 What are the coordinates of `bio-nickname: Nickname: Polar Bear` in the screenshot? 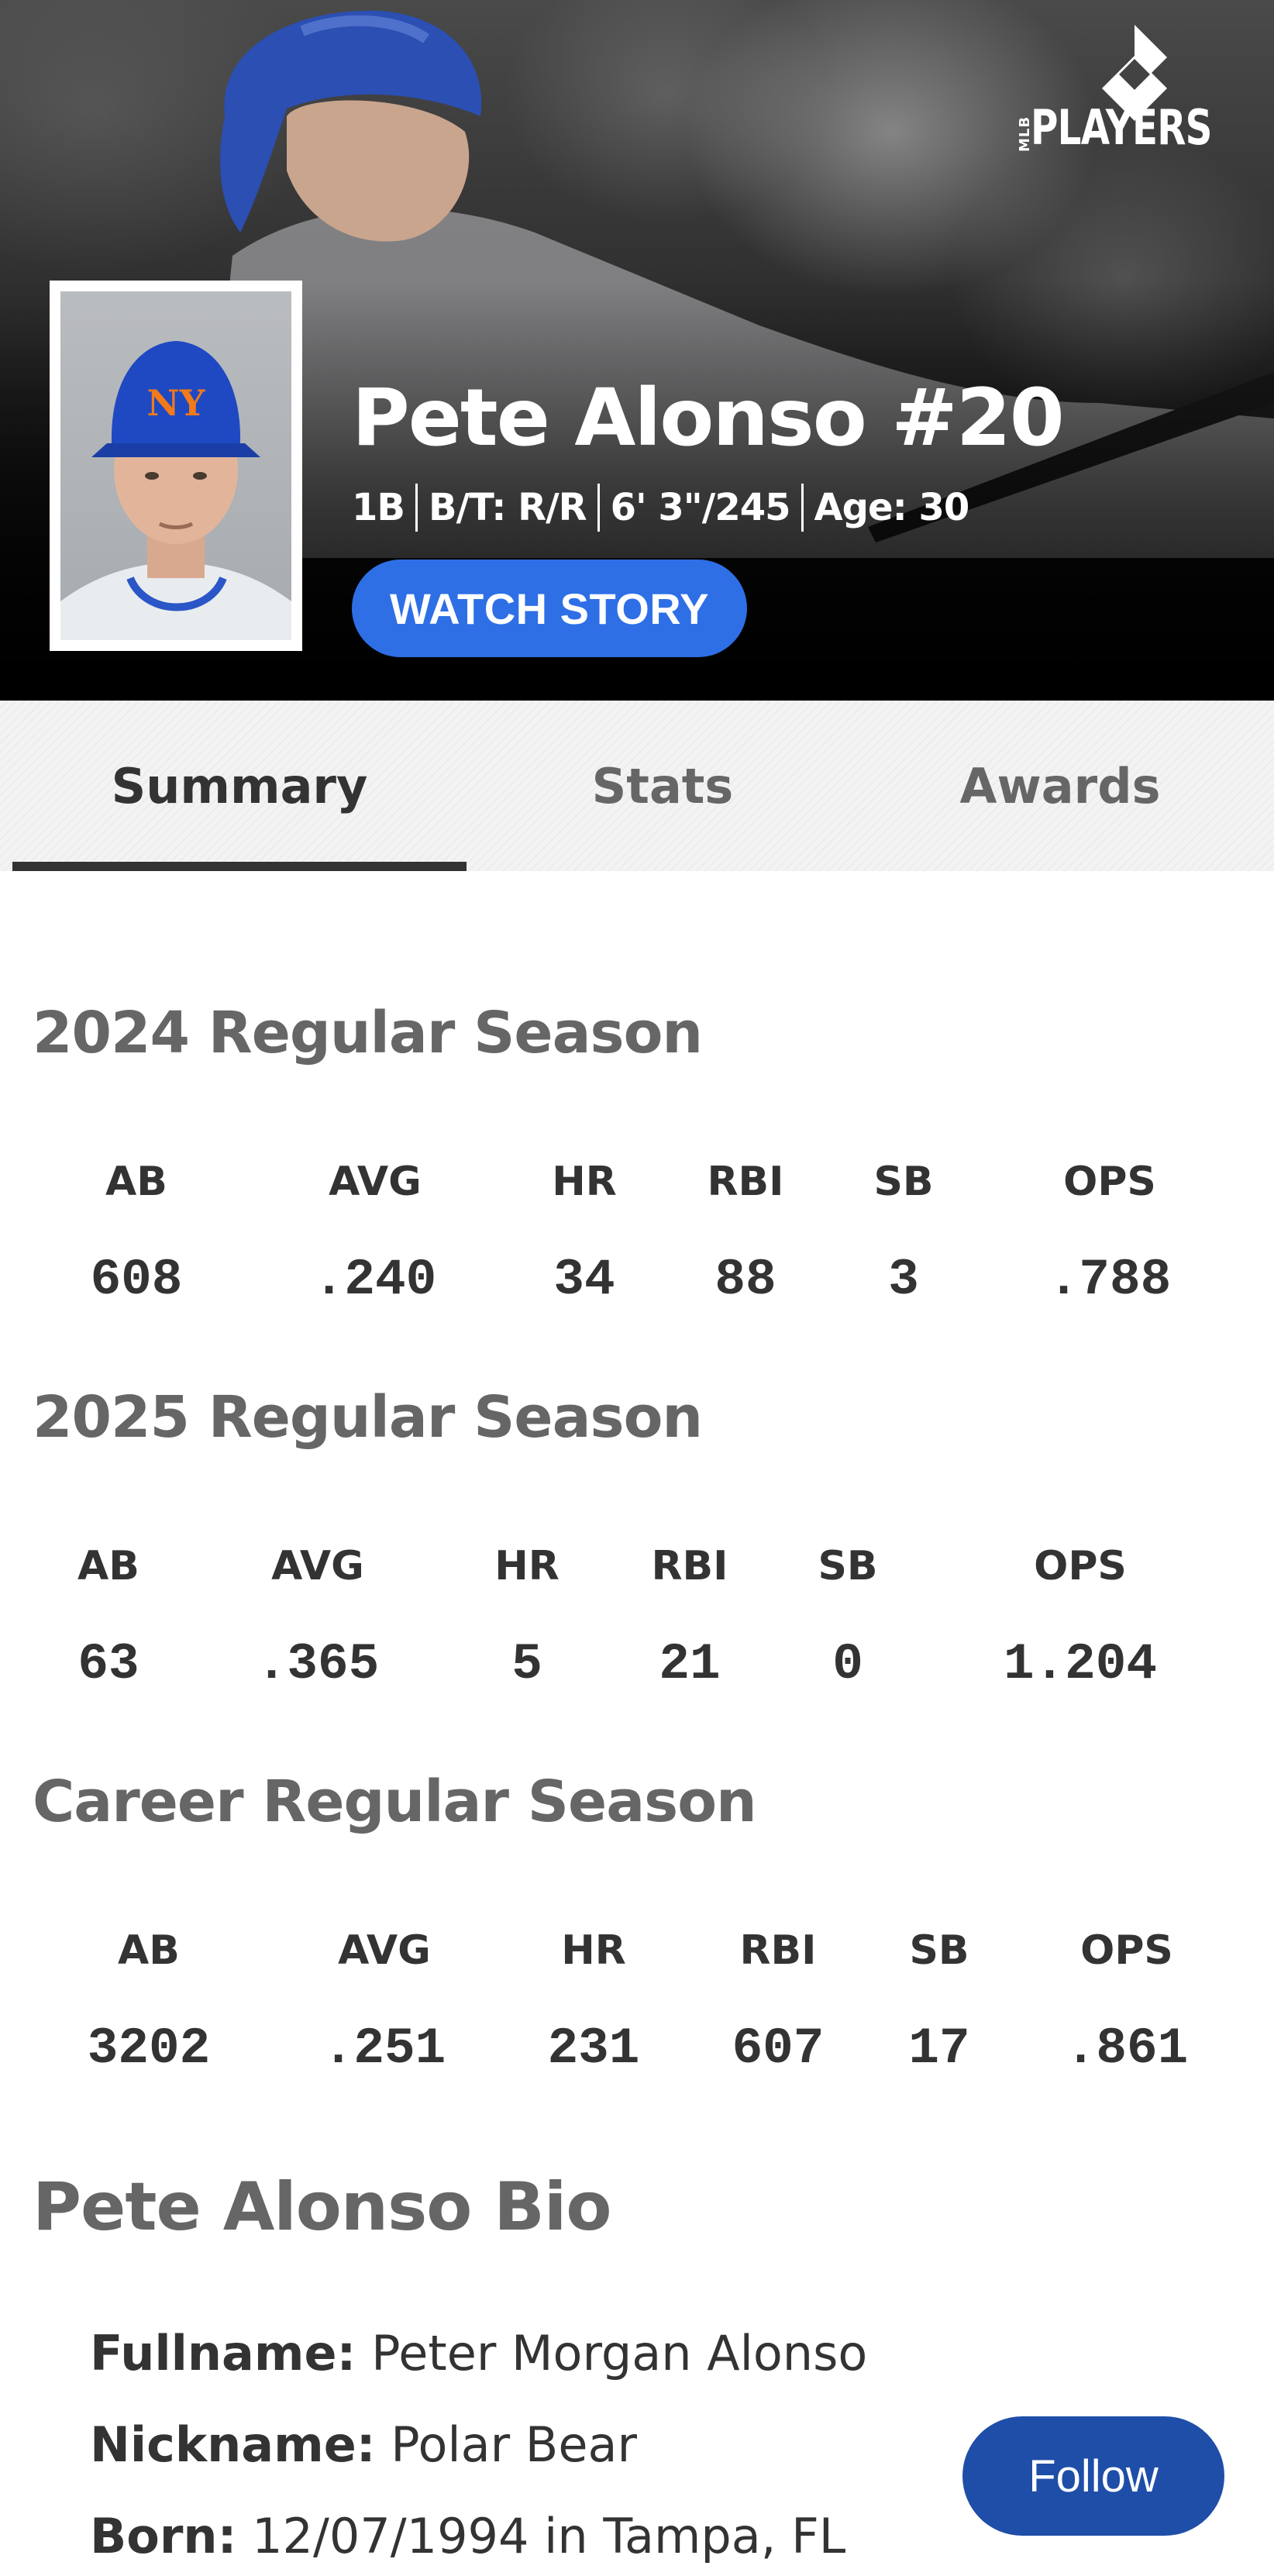 It's located at (363, 2444).